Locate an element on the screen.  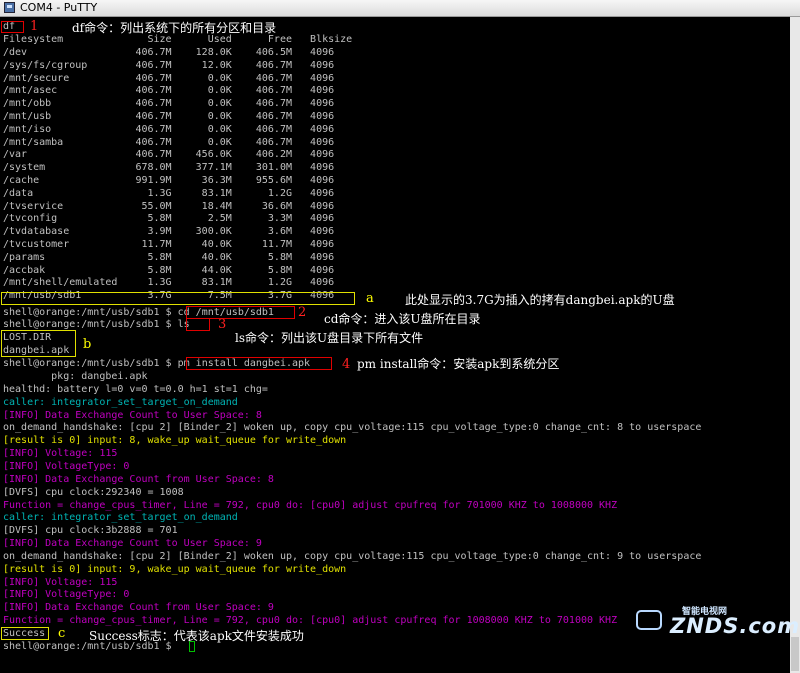
log-line: [DVFS] cpu clock:292340 = 1008 is located at coordinates (93, 492).